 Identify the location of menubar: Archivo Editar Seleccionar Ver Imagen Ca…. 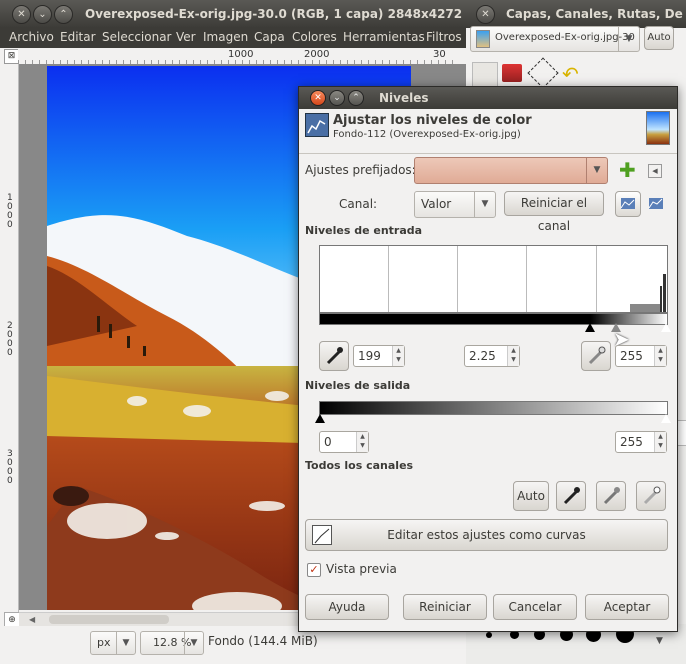
(233, 38).